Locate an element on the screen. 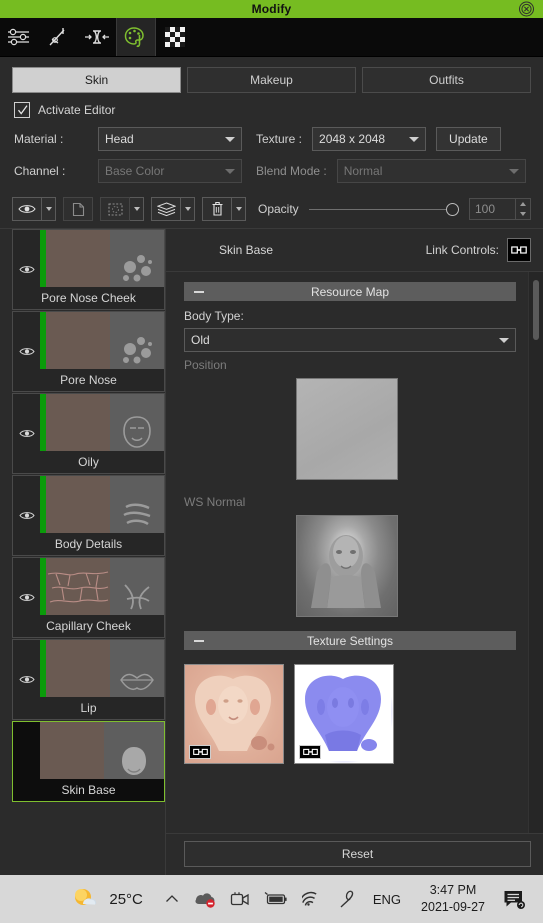  close-icon is located at coordinates (526, 9).